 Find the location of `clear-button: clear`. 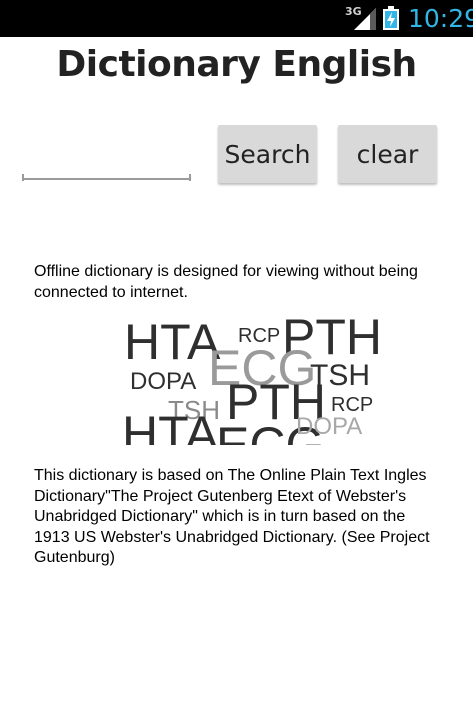

clear-button: clear is located at coordinates (387, 154).